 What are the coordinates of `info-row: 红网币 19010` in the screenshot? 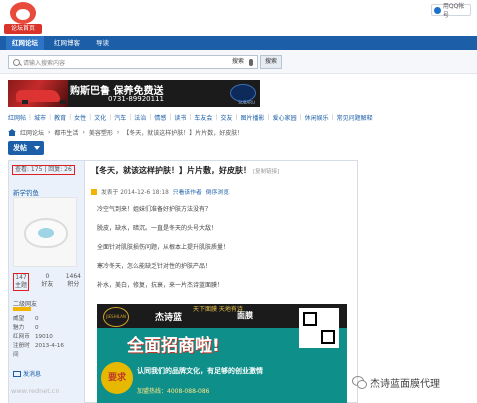 It's located at (33, 337).